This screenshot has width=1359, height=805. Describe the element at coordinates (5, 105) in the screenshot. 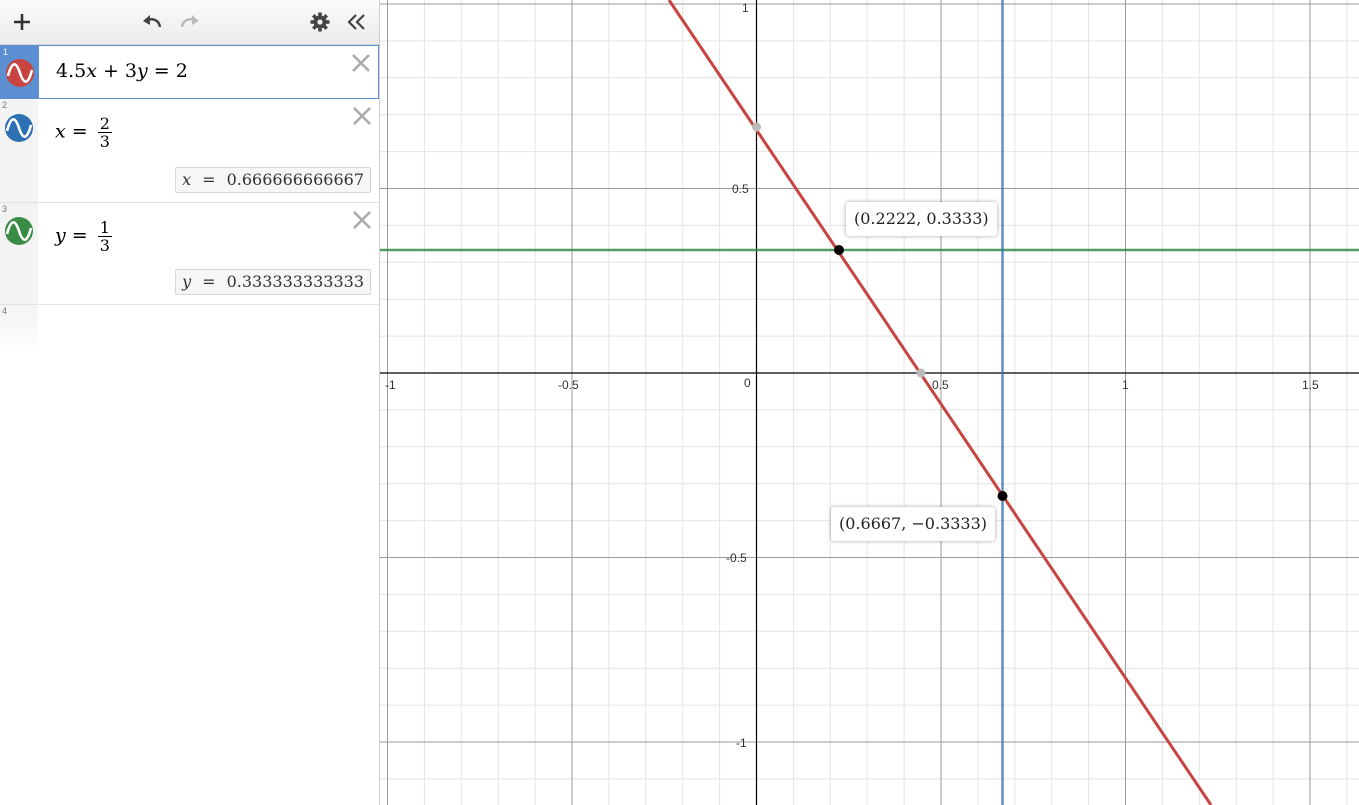

I see `expression-number: 2` at that location.